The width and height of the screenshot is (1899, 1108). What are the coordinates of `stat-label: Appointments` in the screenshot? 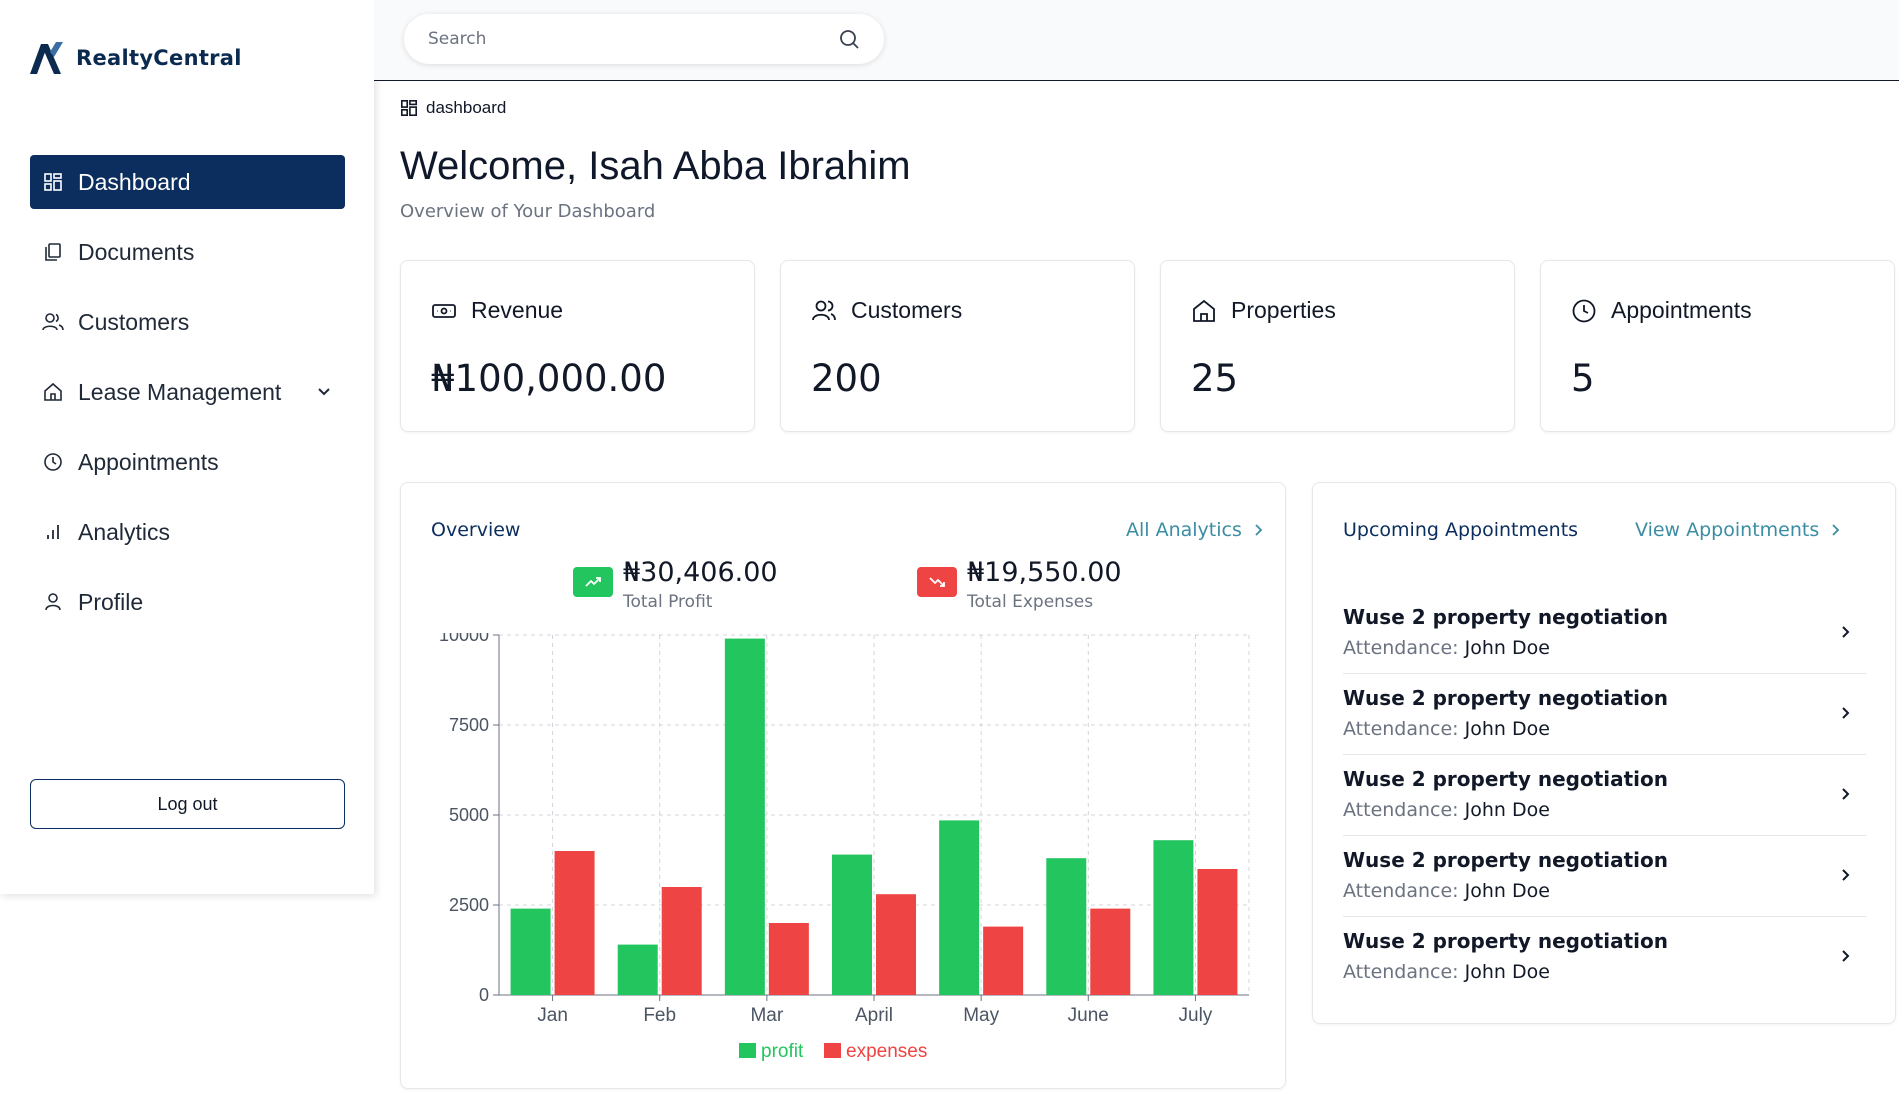 It's located at (1681, 310).